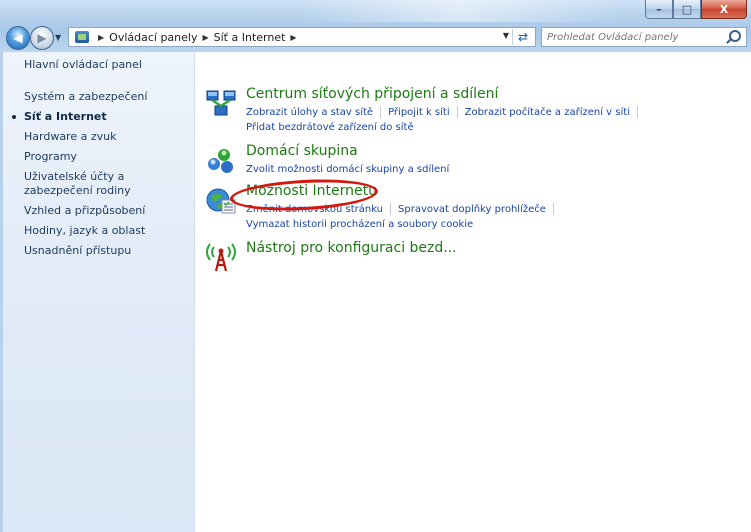 Image resolution: width=751 pixels, height=532 pixels. I want to click on category-title: Centrum síťových připojení a sdílení, so click(372, 94).